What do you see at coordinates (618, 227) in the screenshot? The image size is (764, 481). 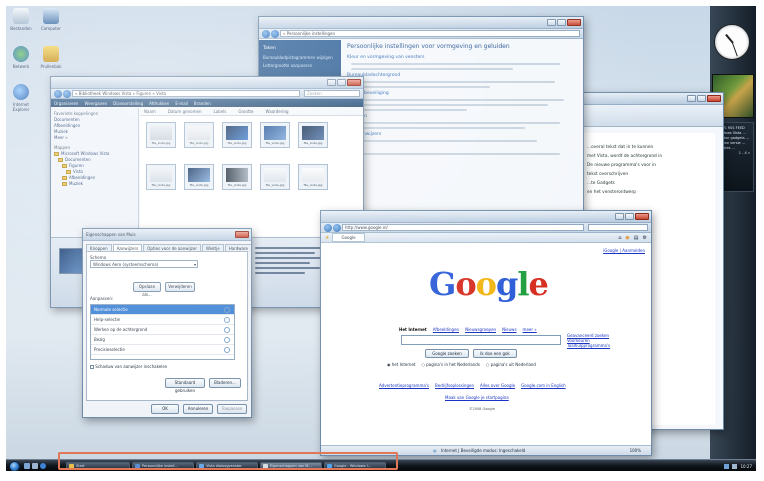 I see `search-input` at bounding box center [618, 227].